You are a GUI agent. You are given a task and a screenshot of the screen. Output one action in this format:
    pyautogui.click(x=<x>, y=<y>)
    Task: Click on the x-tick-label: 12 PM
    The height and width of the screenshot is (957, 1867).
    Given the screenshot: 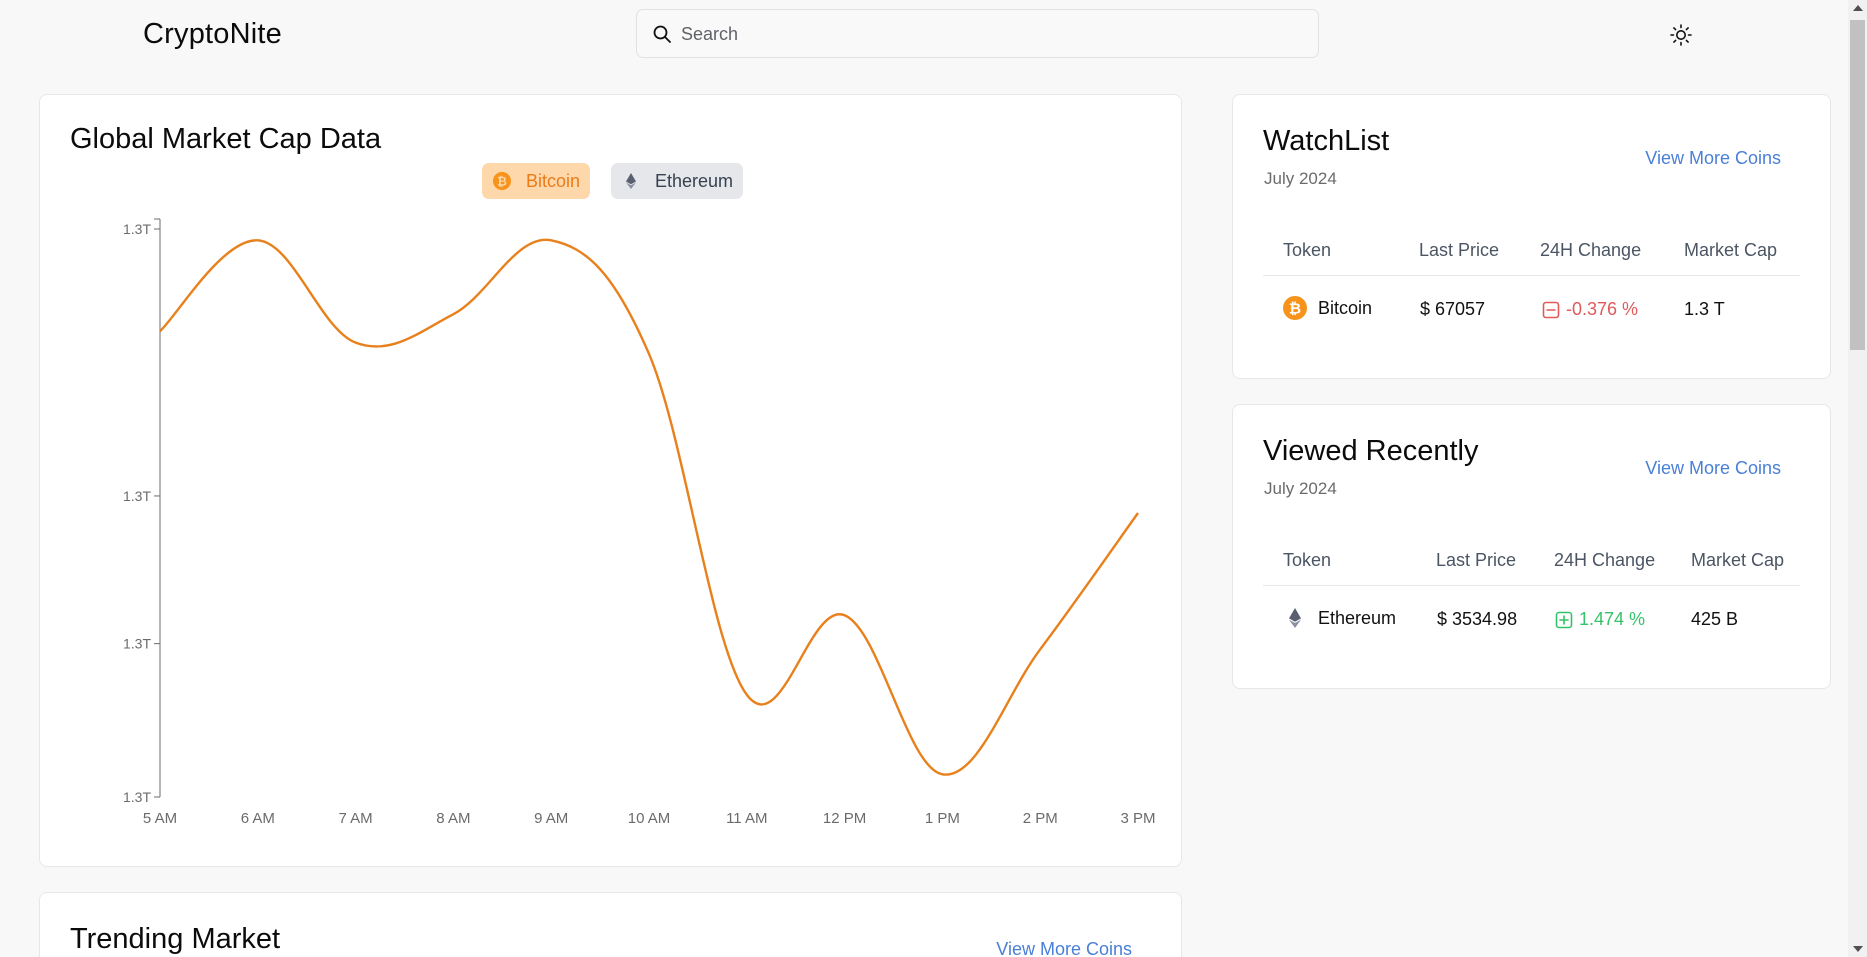 What is the action you would take?
    pyautogui.click(x=844, y=818)
    